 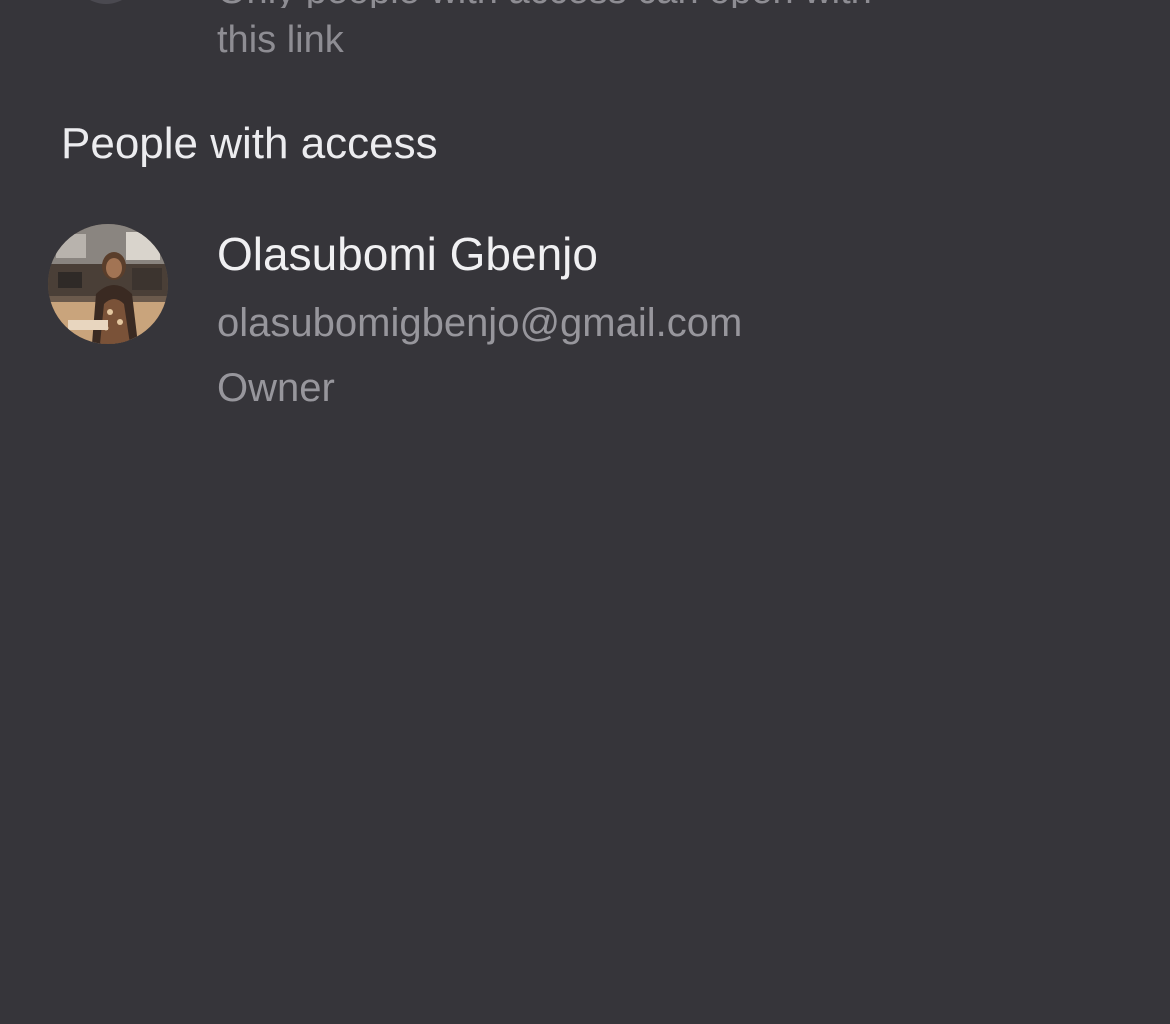 I want to click on globe-icon, so click(x=106, y=2).